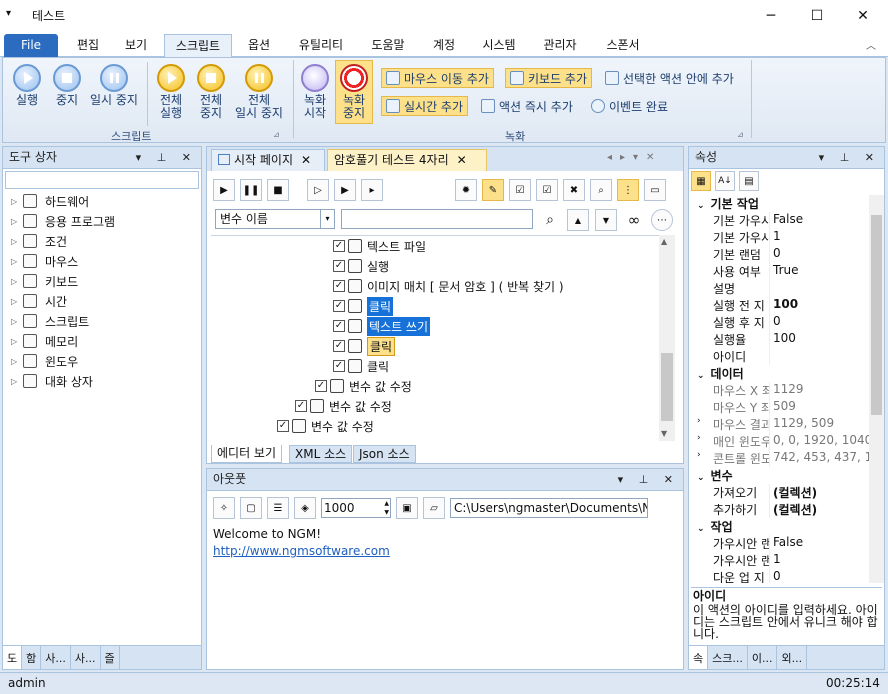 Image resolution: width=888 pixels, height=694 pixels. Describe the element at coordinates (819, 390) in the screenshot. I see `property-value: 1129` at that location.